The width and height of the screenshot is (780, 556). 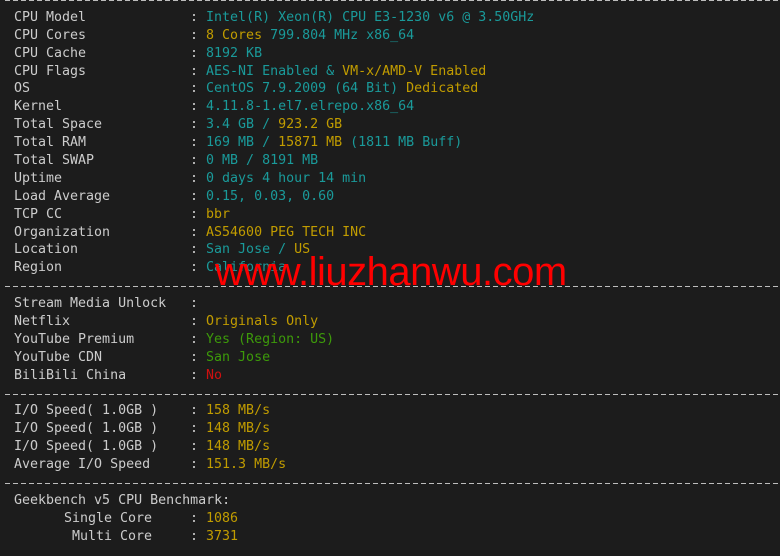 What do you see at coordinates (442, 89) in the screenshot?
I see `row-value: Dedicated` at bounding box center [442, 89].